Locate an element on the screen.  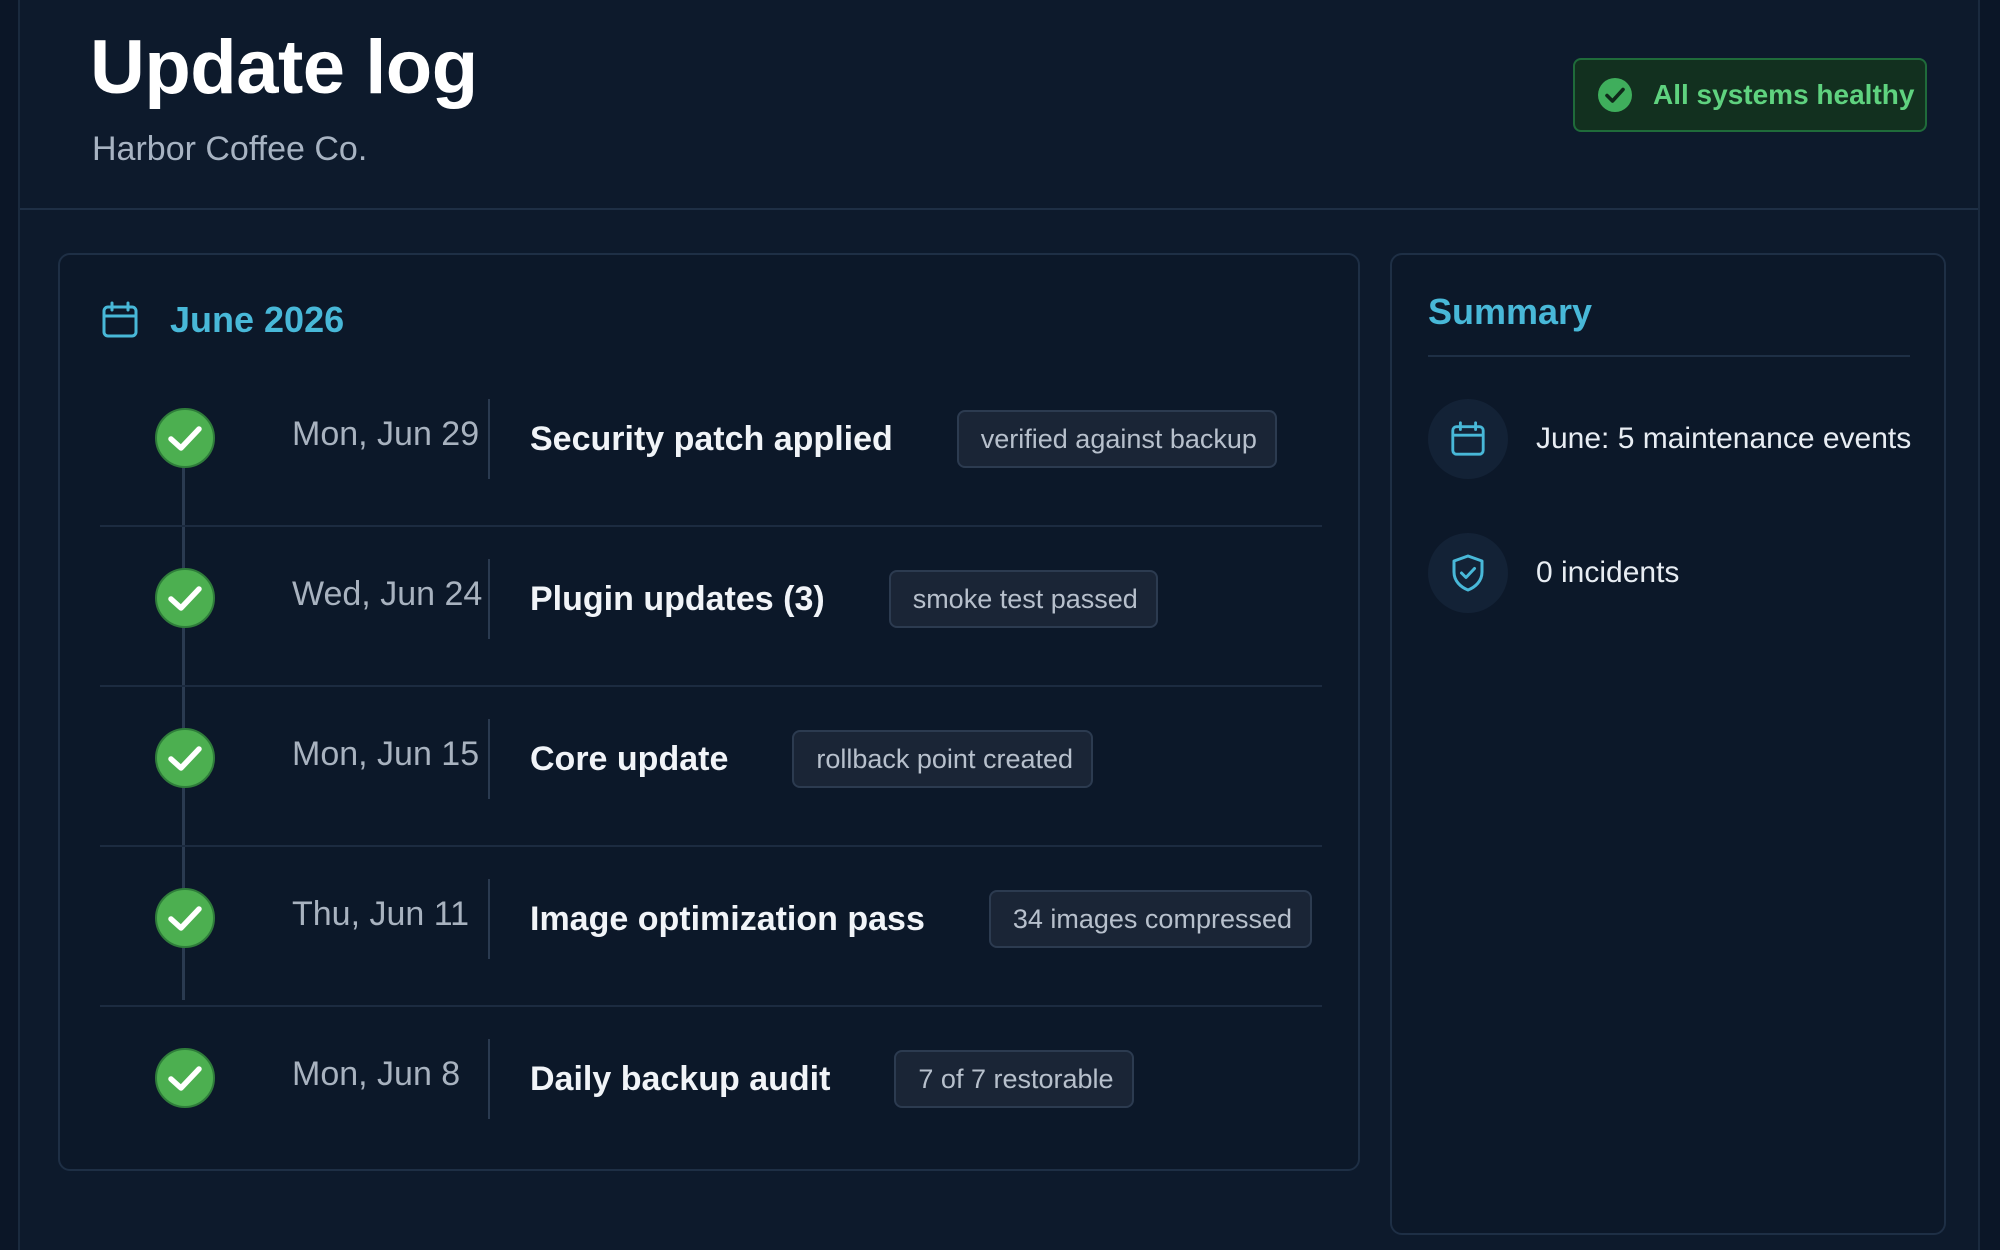
summary-stat-incidents: 0 incidents is located at coordinates (1678, 573).